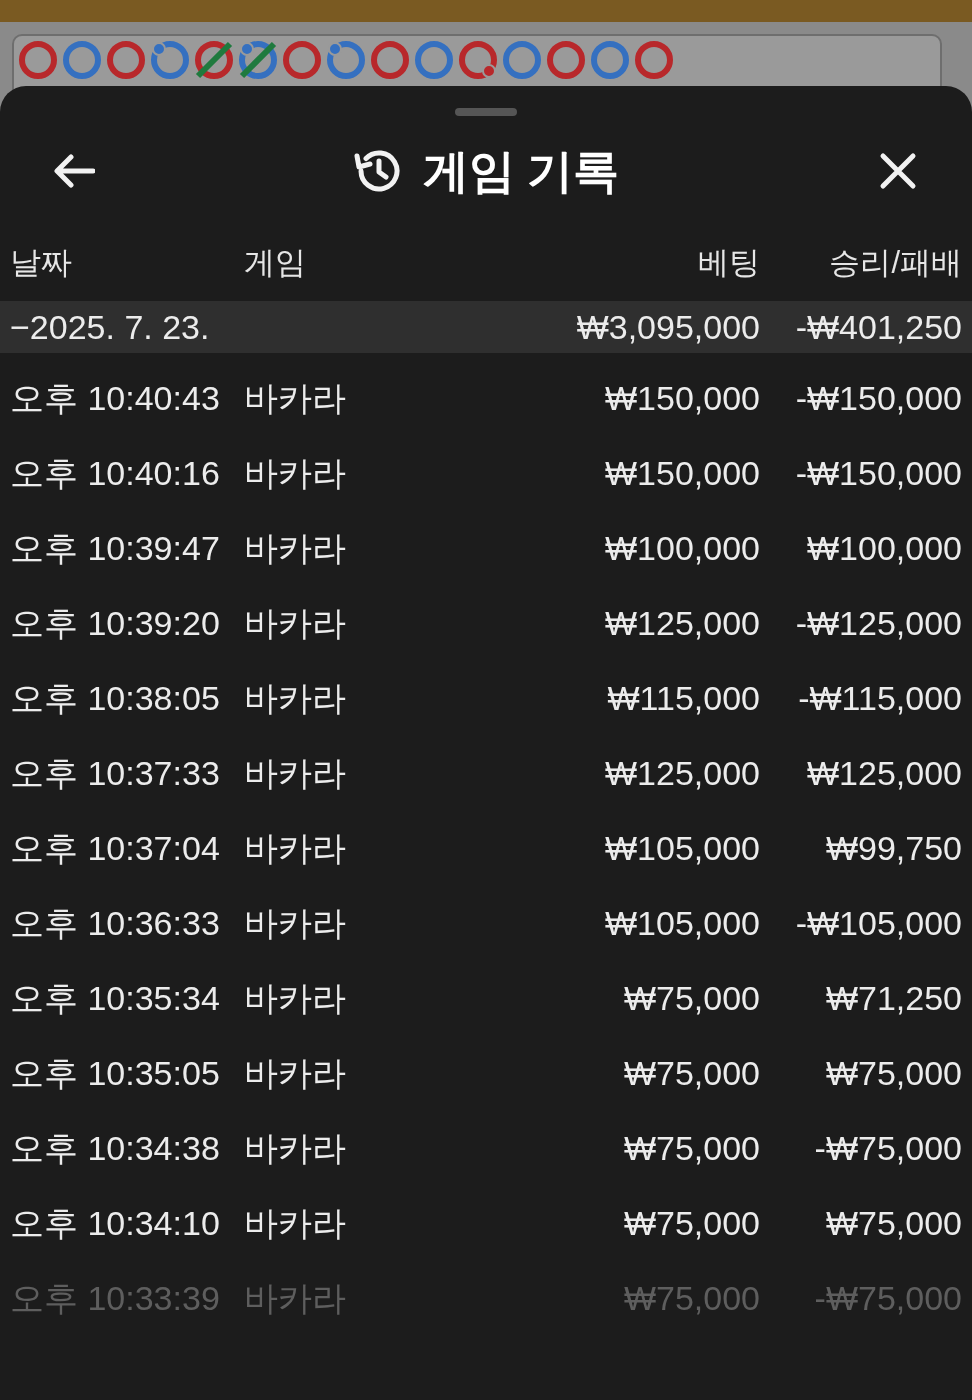 The width and height of the screenshot is (972, 1400). What do you see at coordinates (74, 171) in the screenshot?
I see `back-arrow-icon` at bounding box center [74, 171].